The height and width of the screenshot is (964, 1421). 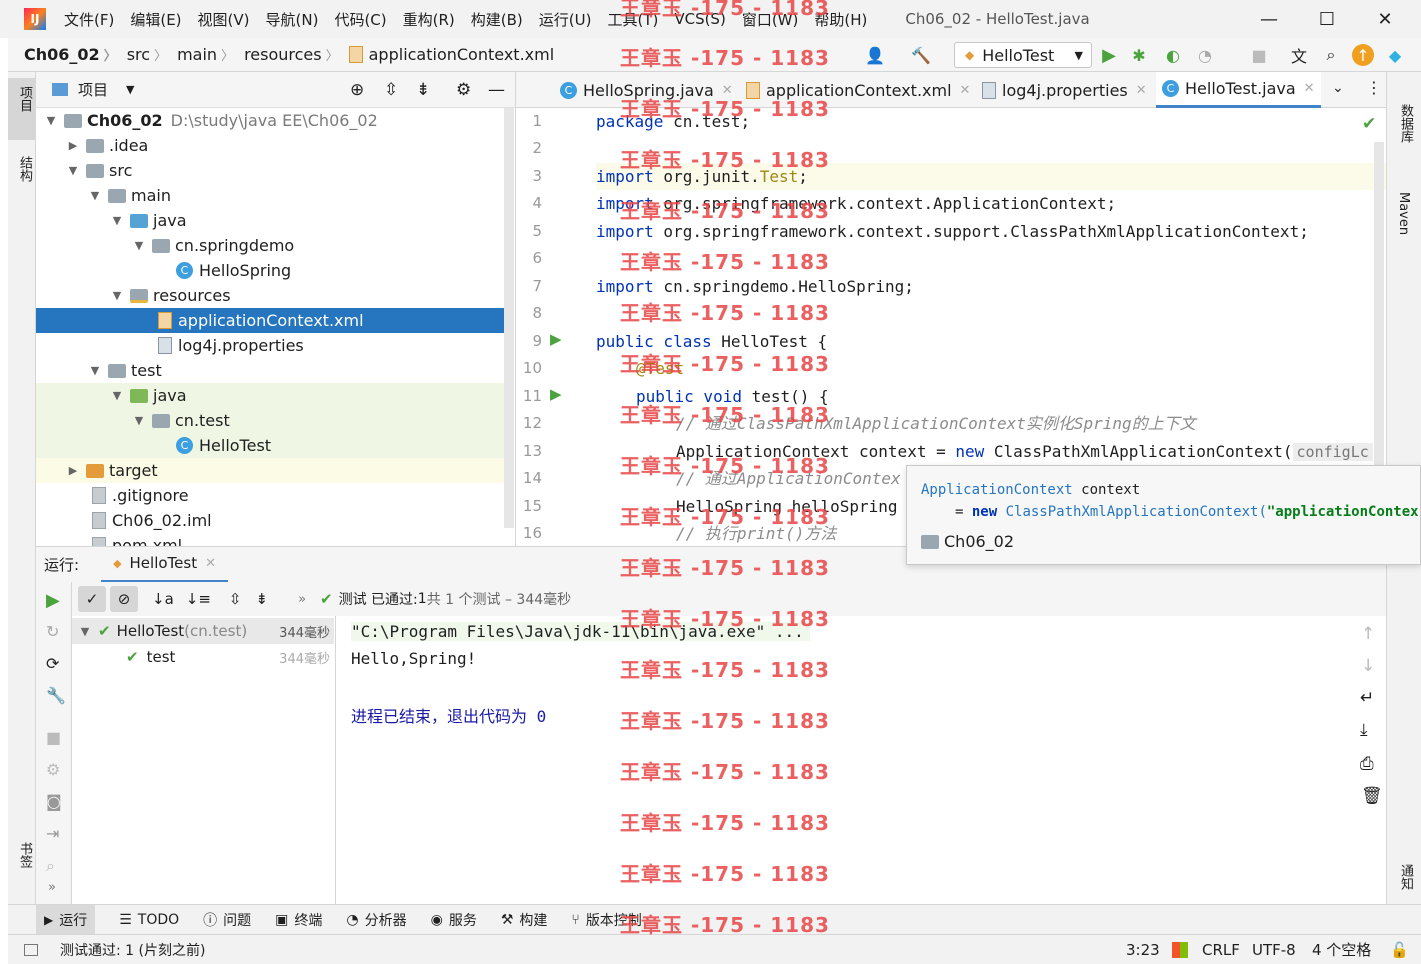 I want to click on dropdown-arrow-icon: ▼, so click(x=130, y=89).